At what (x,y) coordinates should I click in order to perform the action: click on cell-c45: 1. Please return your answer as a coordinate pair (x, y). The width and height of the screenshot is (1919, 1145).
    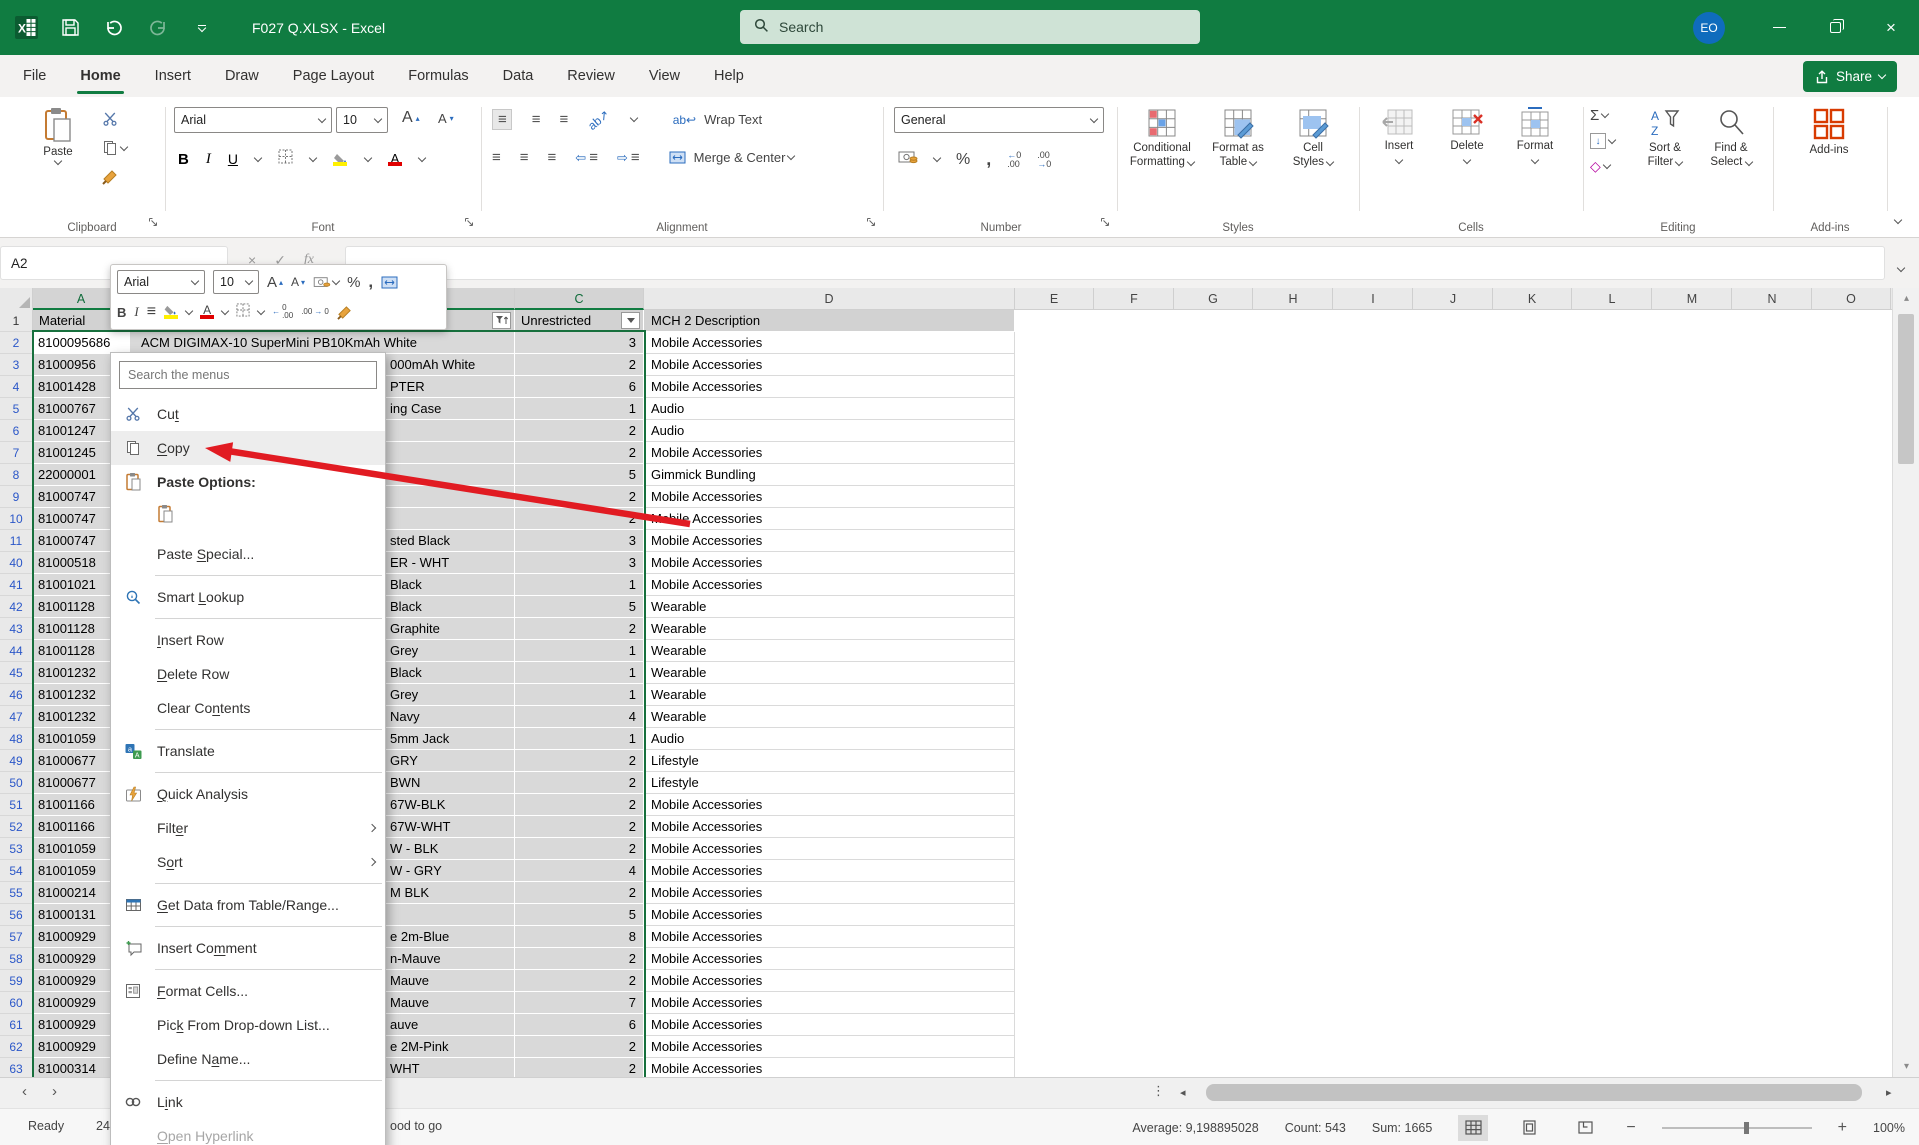
    Looking at the image, I should click on (579, 673).